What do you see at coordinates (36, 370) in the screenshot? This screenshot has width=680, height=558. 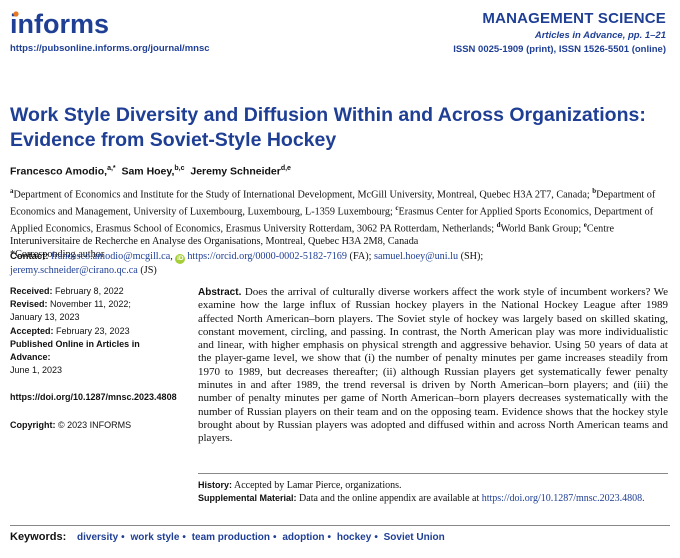 I see `published-date: June 1, 2023` at bounding box center [36, 370].